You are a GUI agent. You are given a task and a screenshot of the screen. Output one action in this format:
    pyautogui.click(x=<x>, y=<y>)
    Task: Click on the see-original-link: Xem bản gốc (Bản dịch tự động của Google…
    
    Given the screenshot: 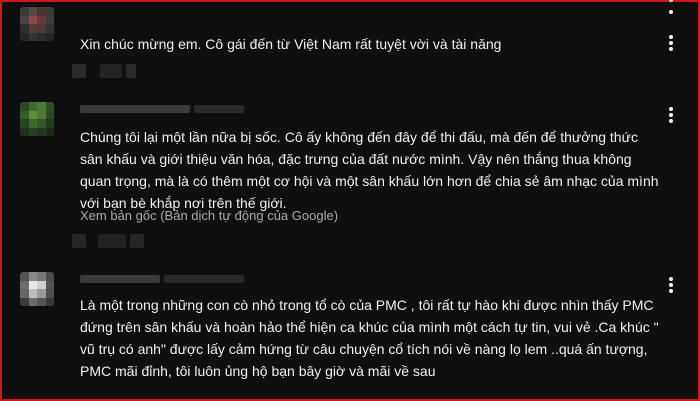 What is the action you would take?
    pyautogui.click(x=209, y=216)
    